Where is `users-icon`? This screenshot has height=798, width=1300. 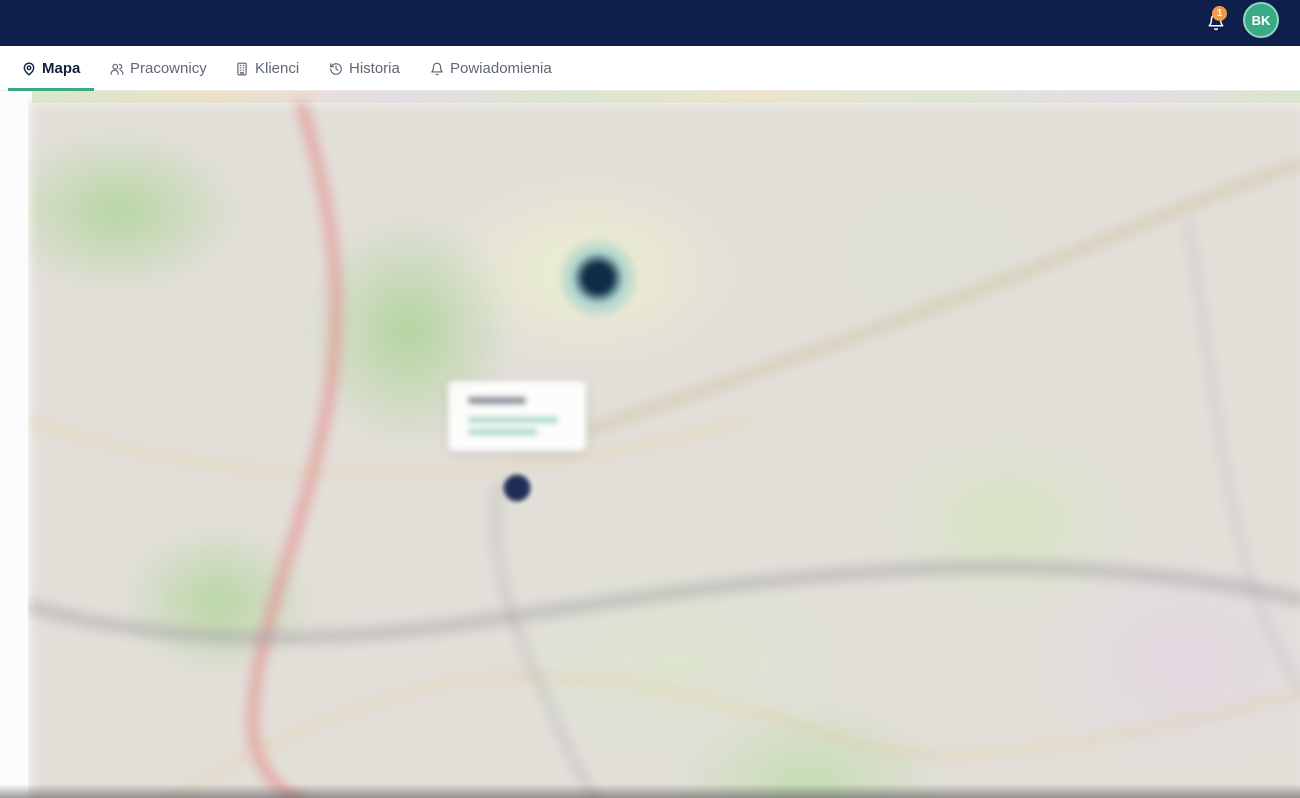 users-icon is located at coordinates (117, 69).